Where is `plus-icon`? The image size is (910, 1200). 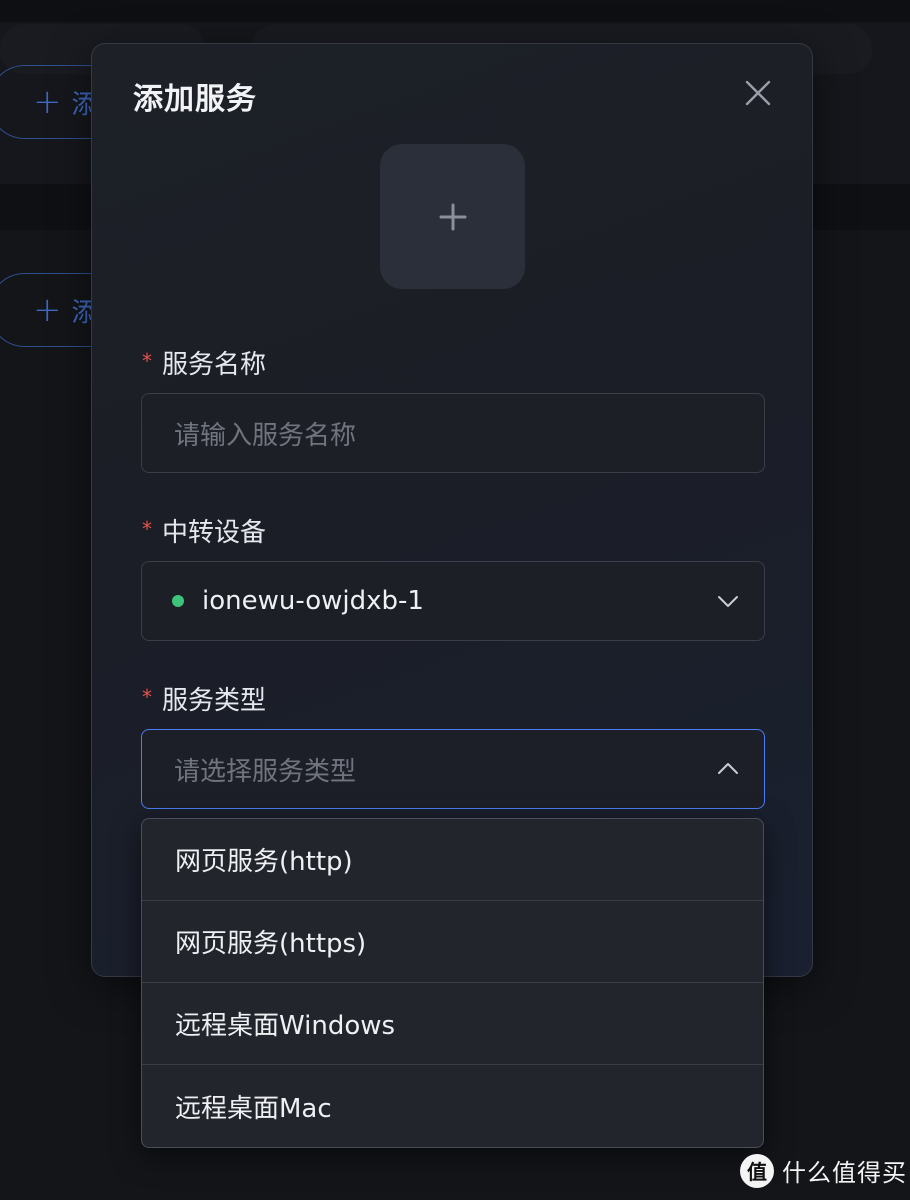 plus-icon is located at coordinates (452, 216).